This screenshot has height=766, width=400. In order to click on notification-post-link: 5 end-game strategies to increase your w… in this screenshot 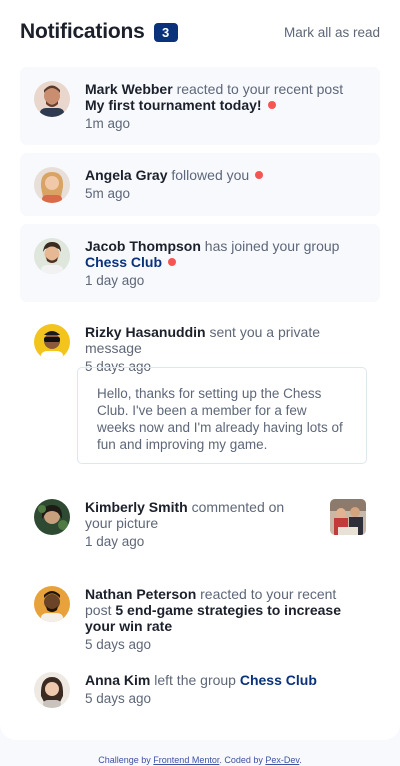, I will do `click(213, 618)`.